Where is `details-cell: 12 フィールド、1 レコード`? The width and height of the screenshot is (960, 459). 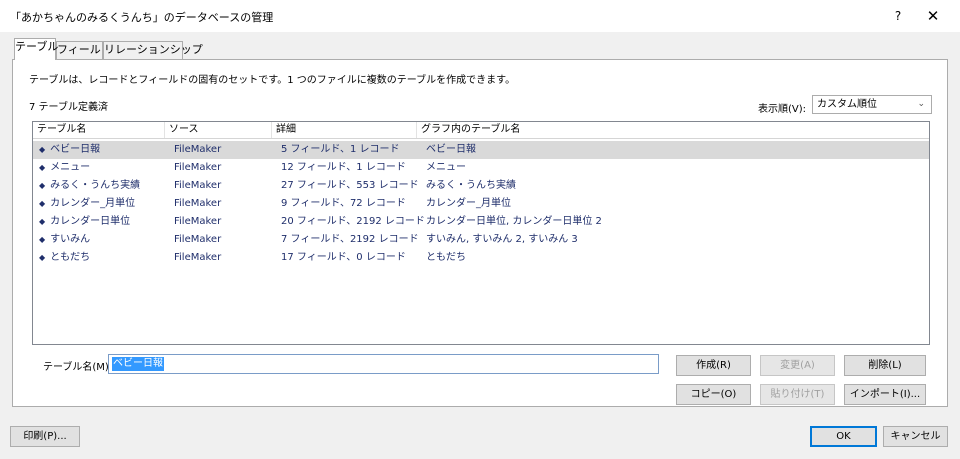
details-cell: 12 フィールド、1 レコード is located at coordinates (343, 167).